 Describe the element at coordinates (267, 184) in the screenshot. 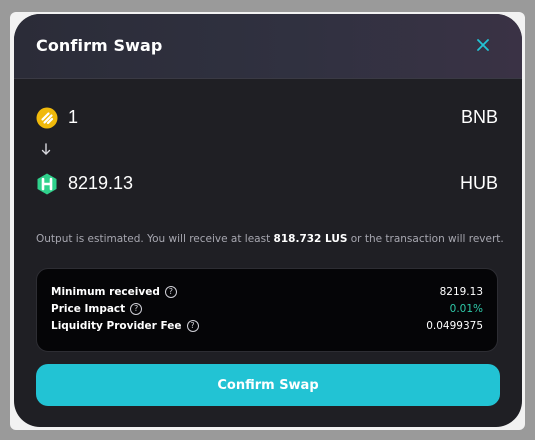

I see `swap-to-row: 8219.13 HUB` at that location.